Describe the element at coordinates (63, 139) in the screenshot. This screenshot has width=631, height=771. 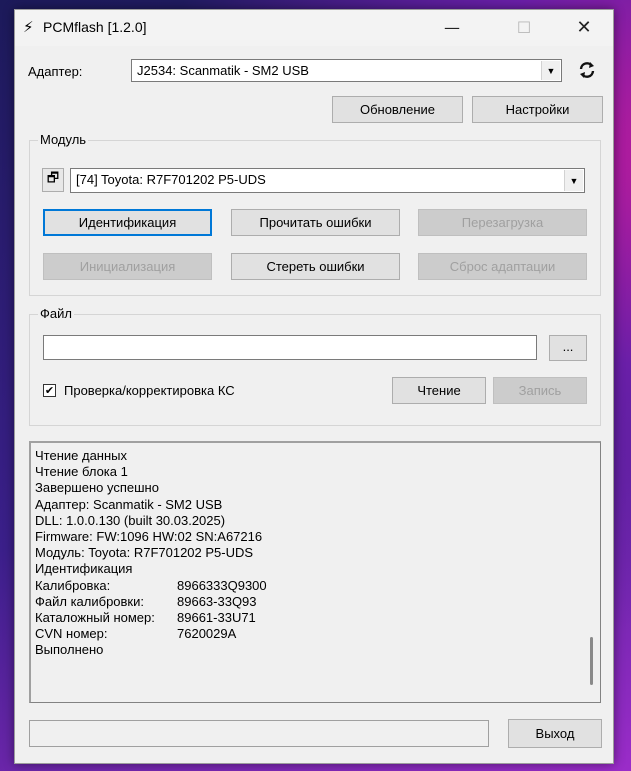
I see `module-group-title: Модуль` at that location.